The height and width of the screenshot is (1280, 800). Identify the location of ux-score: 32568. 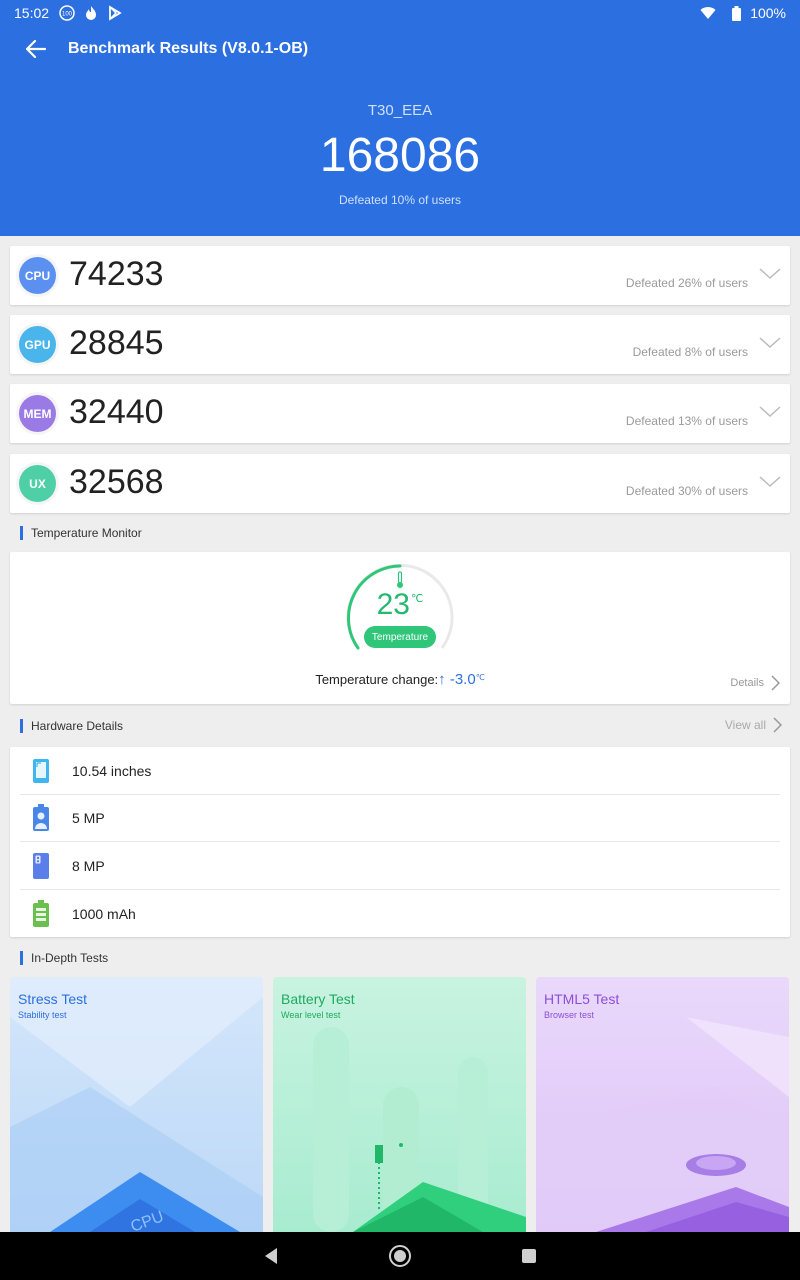
(116, 482).